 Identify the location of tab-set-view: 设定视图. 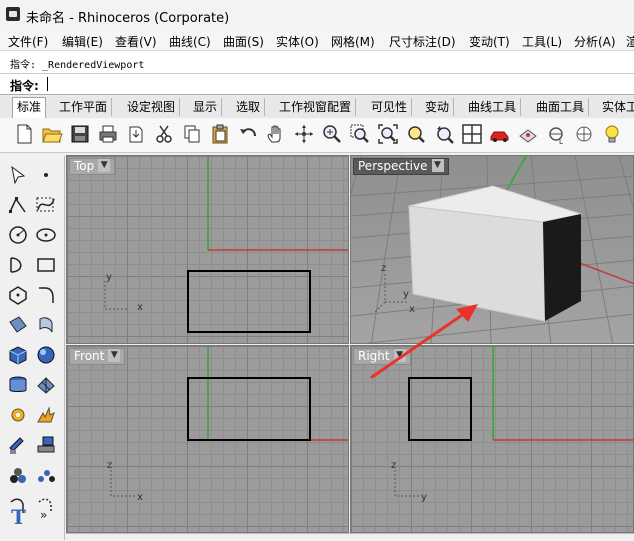
(152, 107).